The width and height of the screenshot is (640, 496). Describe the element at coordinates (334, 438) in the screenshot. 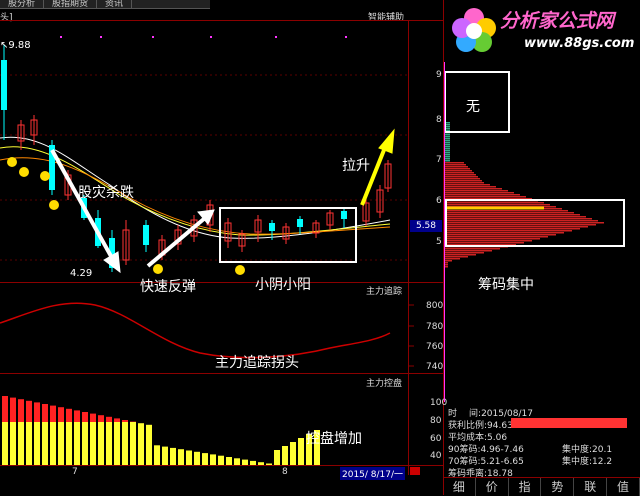

I see `control-annotation: 控盘增加` at that location.